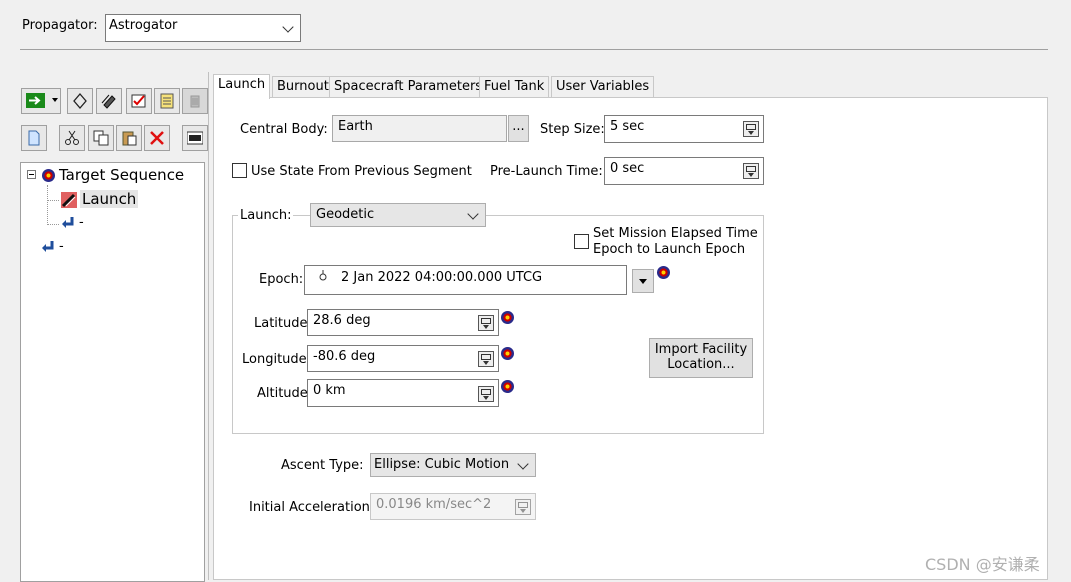  Describe the element at coordinates (419, 128) in the screenshot. I see `central-body-field: Earth` at that location.